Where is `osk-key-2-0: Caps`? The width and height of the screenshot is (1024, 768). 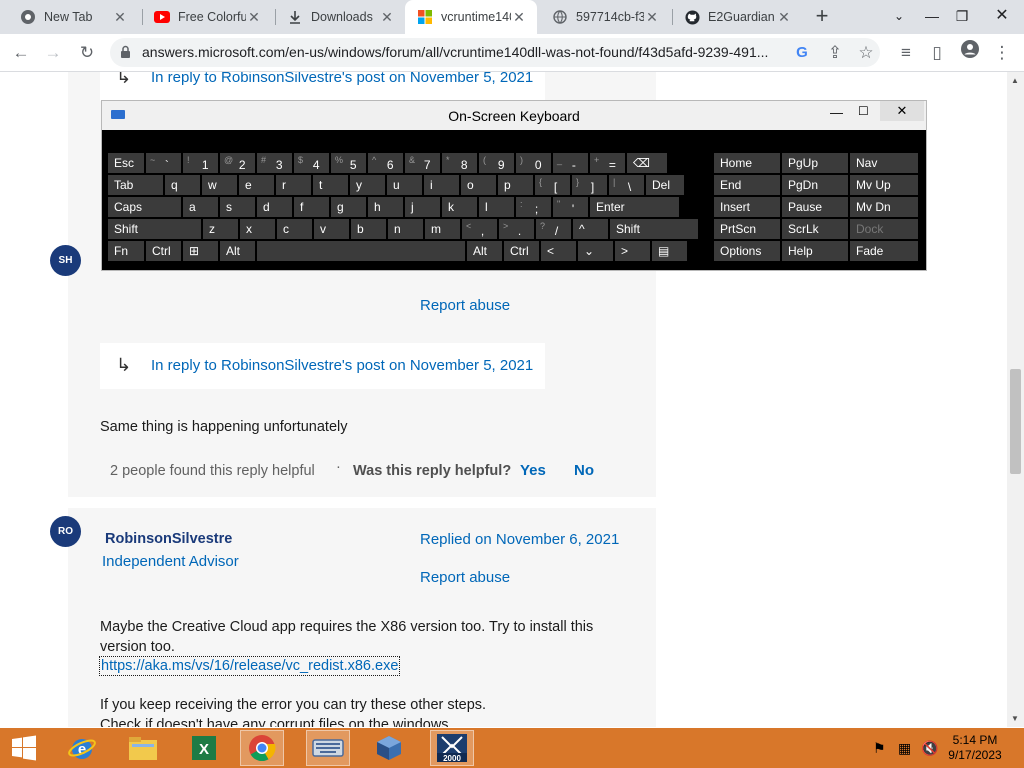 osk-key-2-0: Caps is located at coordinates (144, 207).